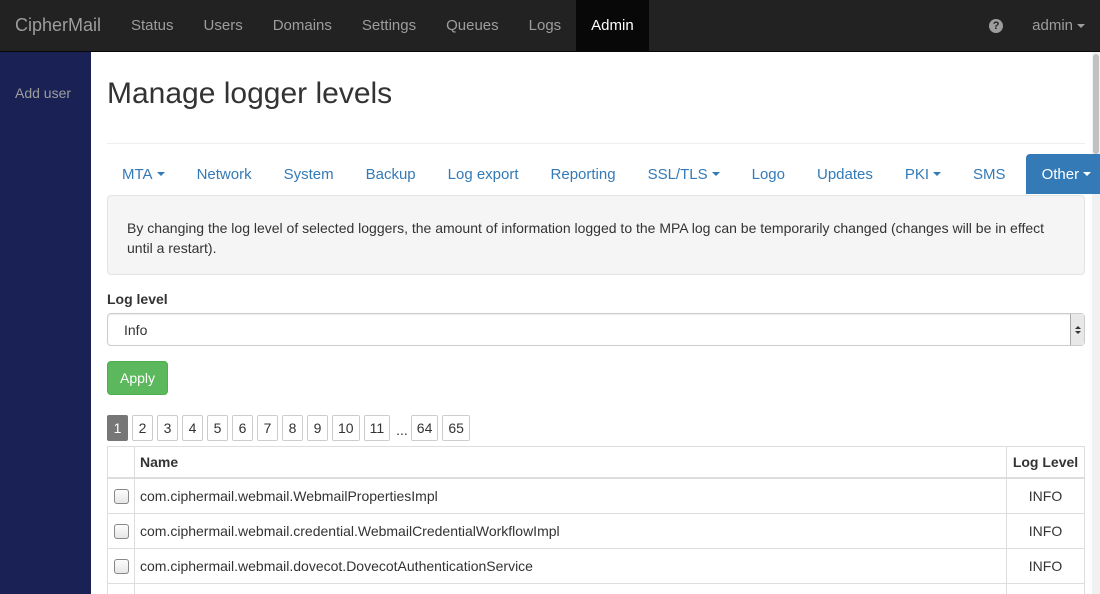  Describe the element at coordinates (1096, 104) in the screenshot. I see `scrollbar-thumb` at that location.